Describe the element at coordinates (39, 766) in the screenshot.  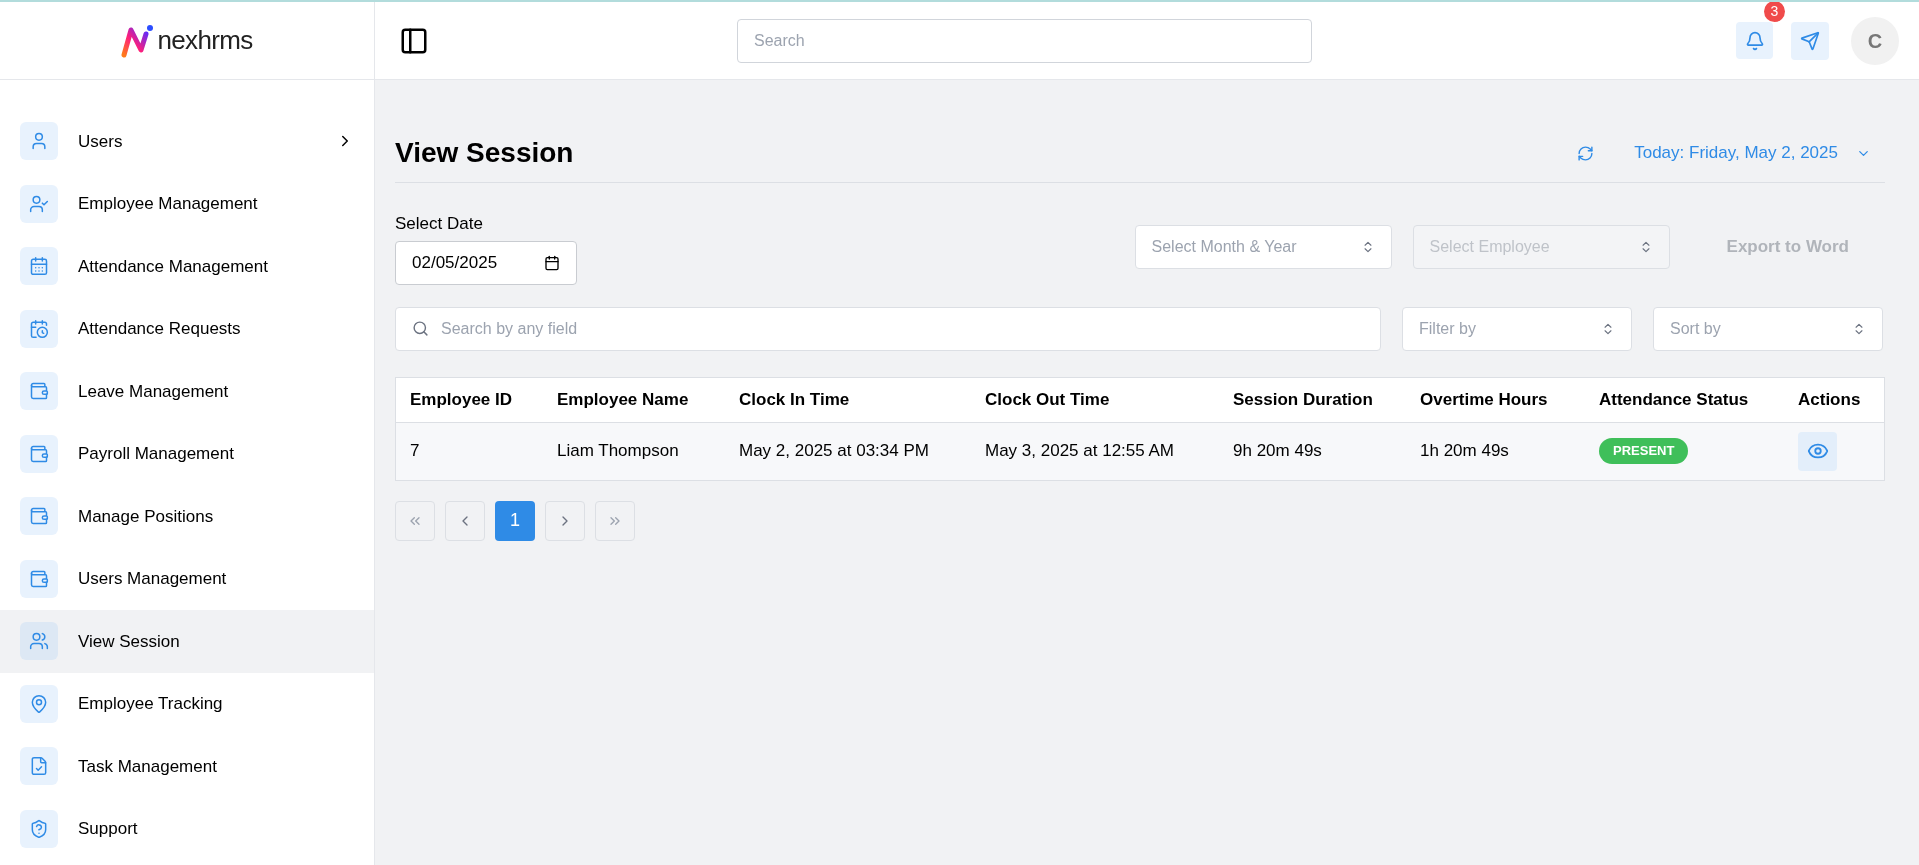
I see `file-check-icon` at that location.